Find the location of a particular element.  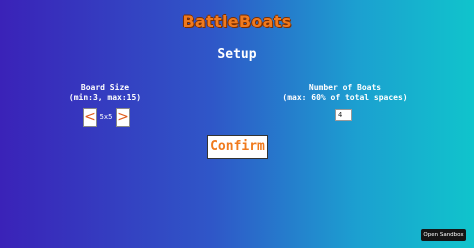

board-size-label: Board Size (min:3, max:15) is located at coordinates (105, 93).